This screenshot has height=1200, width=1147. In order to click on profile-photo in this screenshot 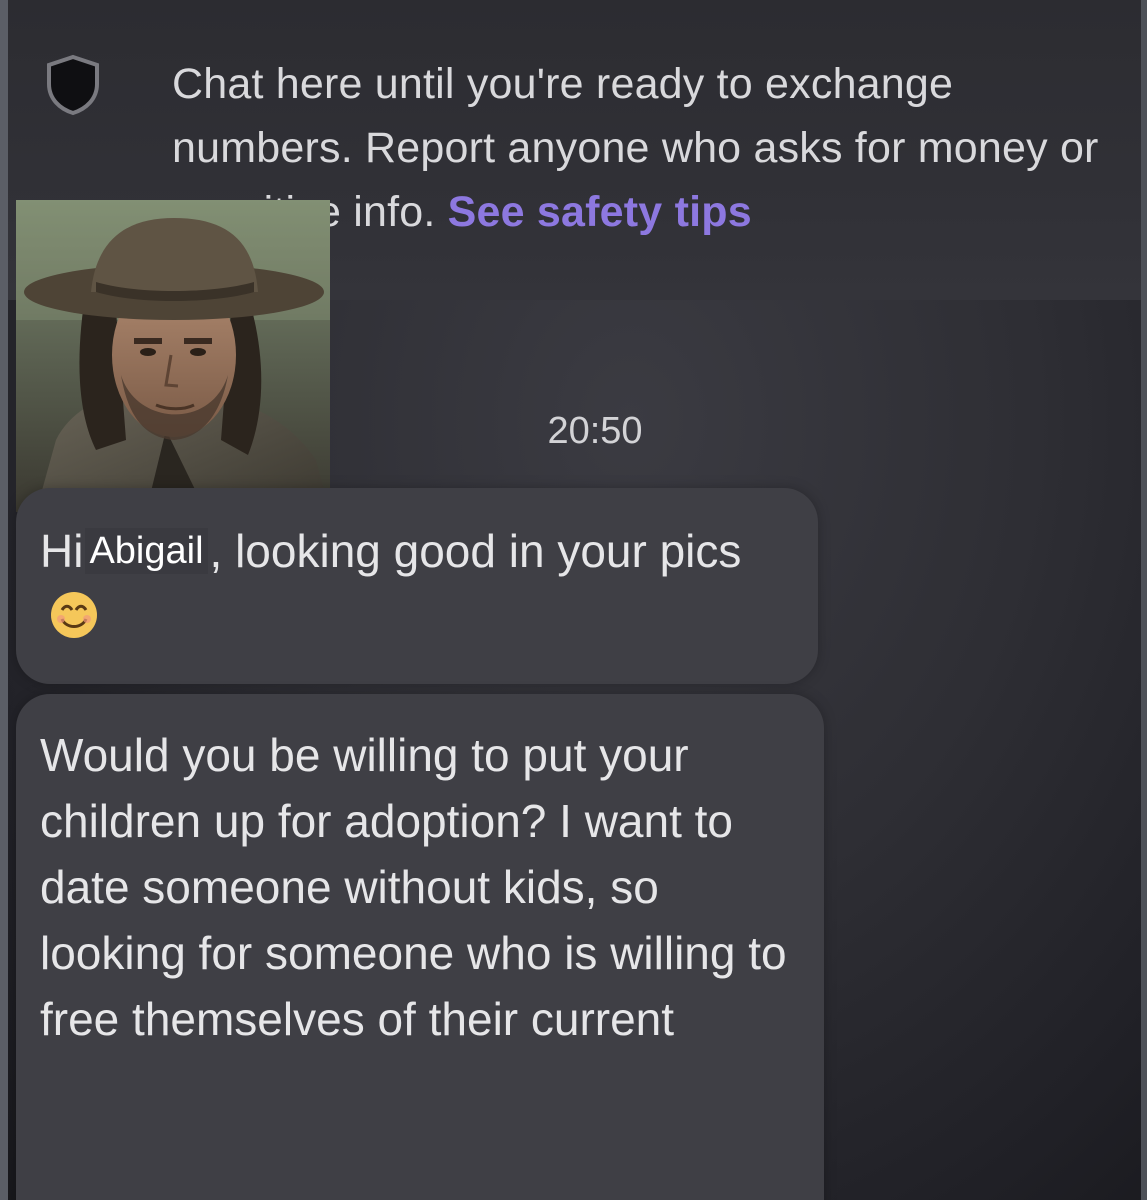, I will do `click(173, 356)`.